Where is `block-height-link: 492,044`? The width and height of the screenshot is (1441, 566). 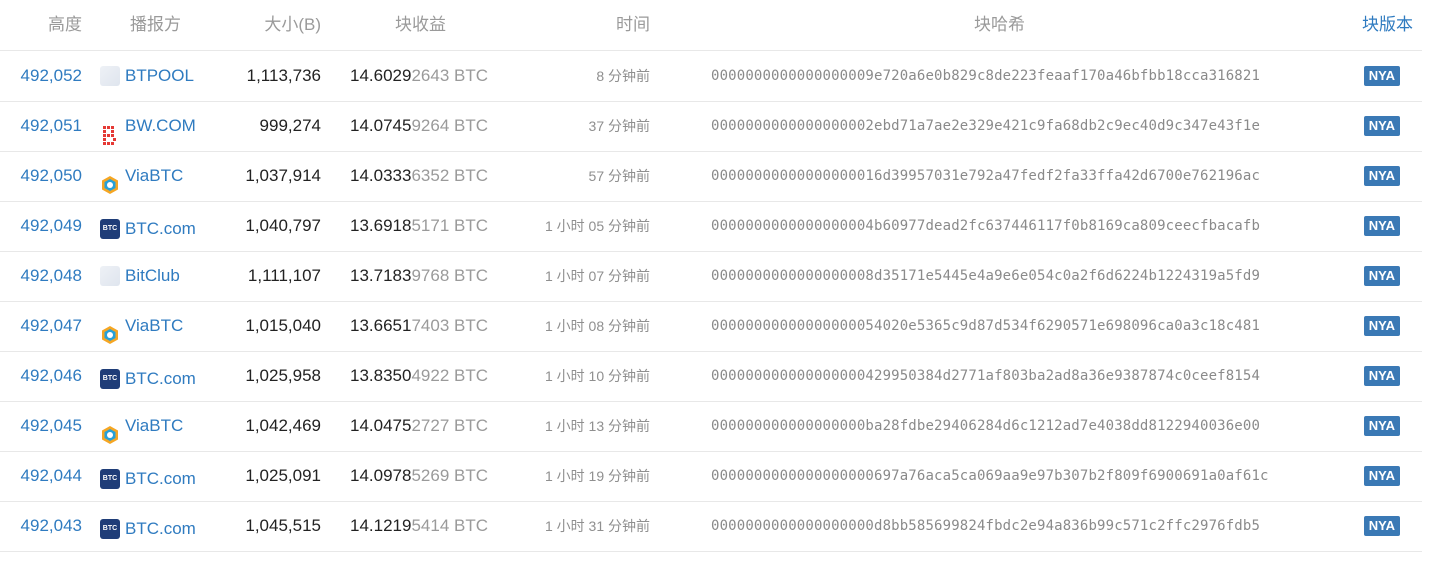
block-height-link: 492,044 is located at coordinates (41, 476).